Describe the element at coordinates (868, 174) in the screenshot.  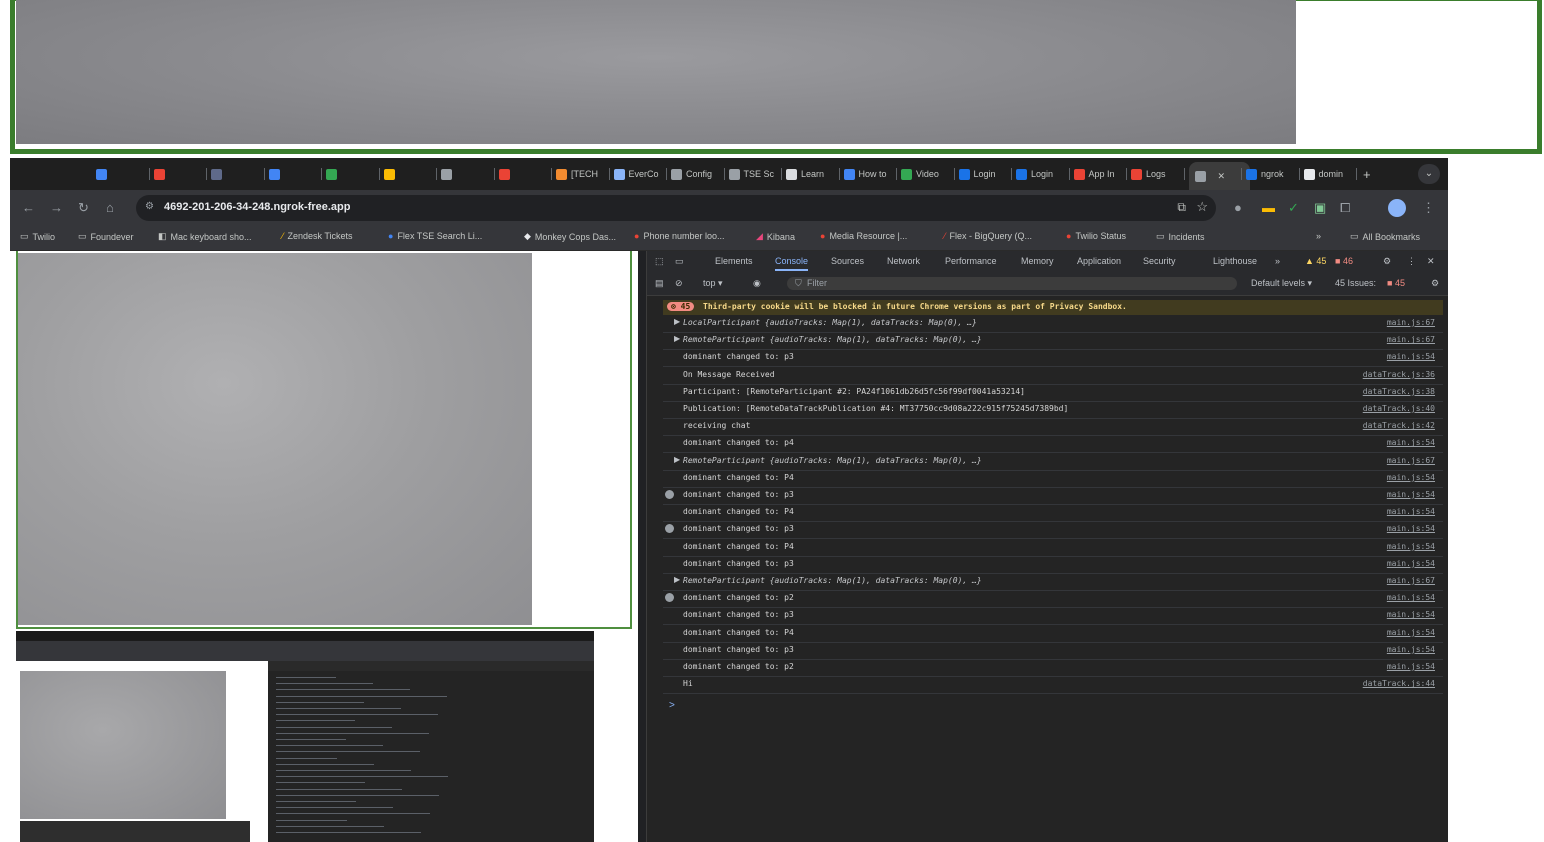
I see `browser-tab: How to` at that location.